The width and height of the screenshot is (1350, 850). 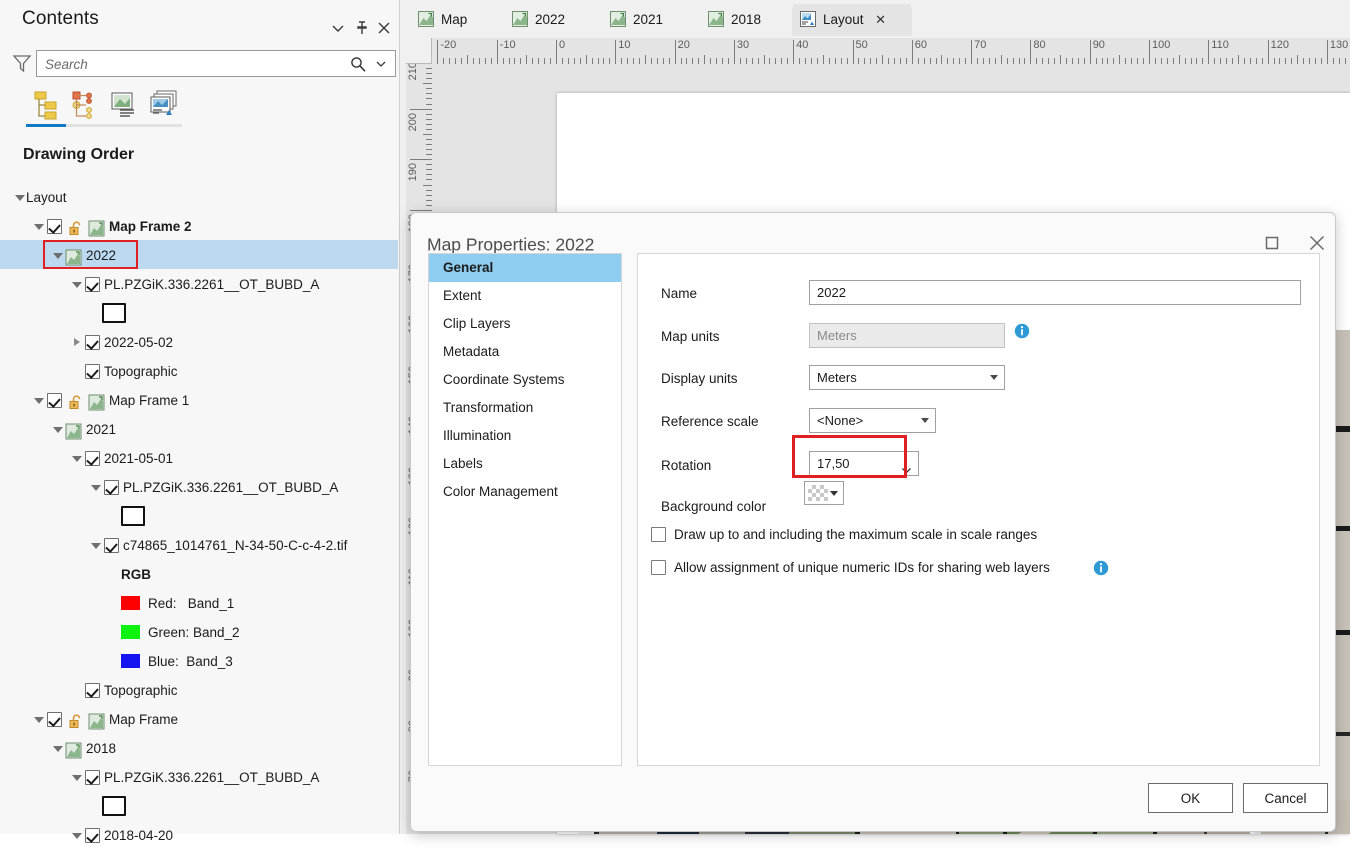 I want to click on tree-item-layout: Layout, so click(x=199, y=196).